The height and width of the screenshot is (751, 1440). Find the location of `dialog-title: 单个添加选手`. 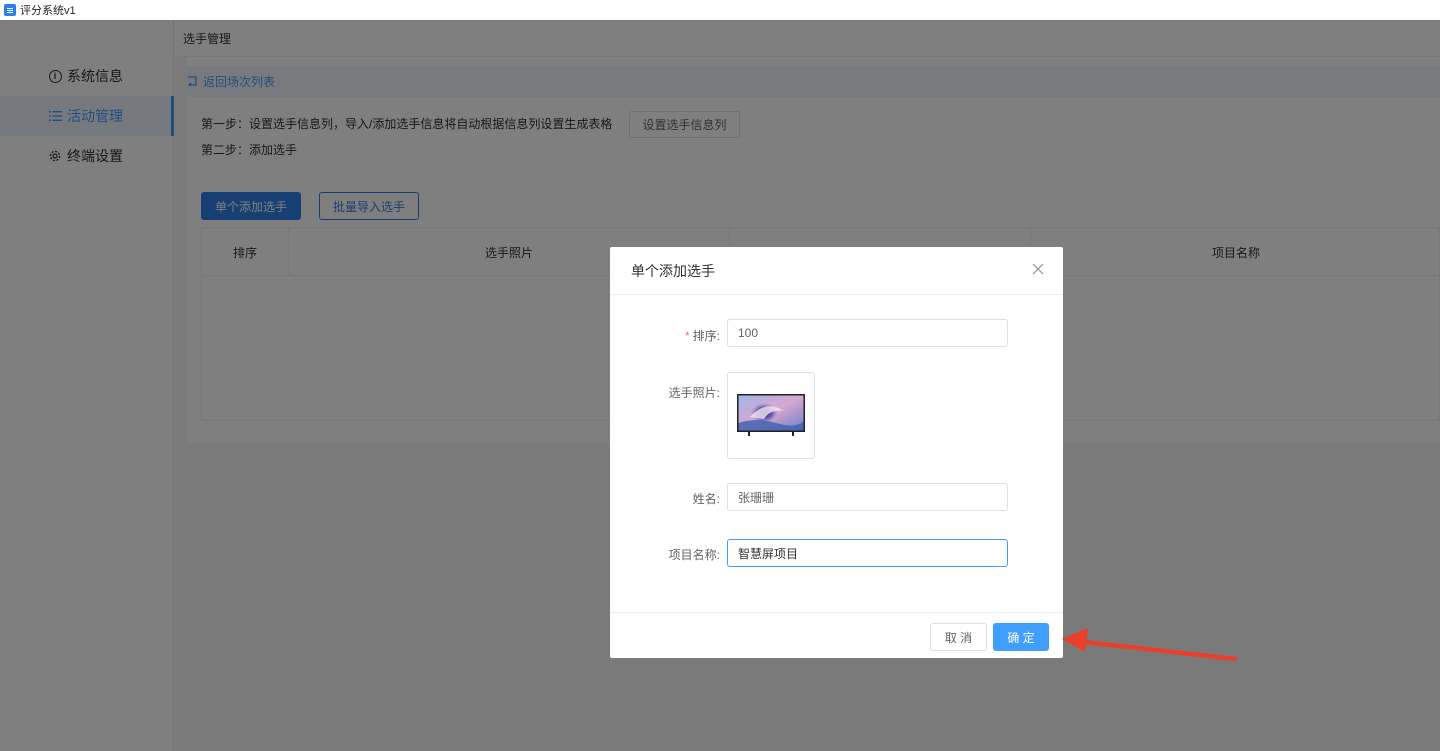

dialog-title: 单个添加选手 is located at coordinates (673, 270).